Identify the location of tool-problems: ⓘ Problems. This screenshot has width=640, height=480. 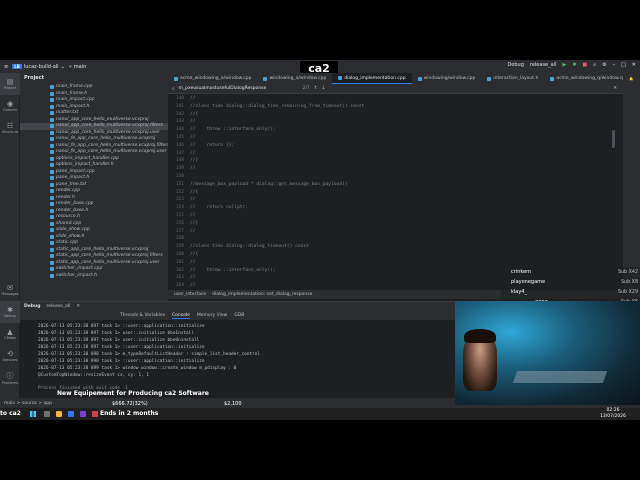
(10, 378).